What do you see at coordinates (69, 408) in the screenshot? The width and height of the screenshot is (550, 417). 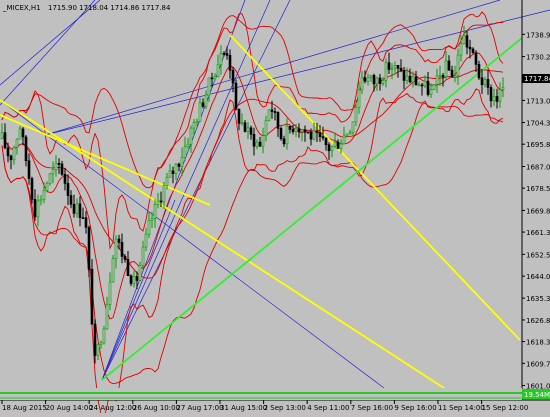 I see `time-tick-label: 20 Aug 14:00` at bounding box center [69, 408].